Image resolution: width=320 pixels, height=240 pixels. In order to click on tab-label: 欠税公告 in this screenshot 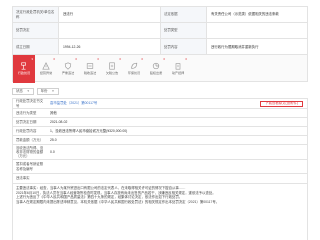, I will do `click(112, 73)`.